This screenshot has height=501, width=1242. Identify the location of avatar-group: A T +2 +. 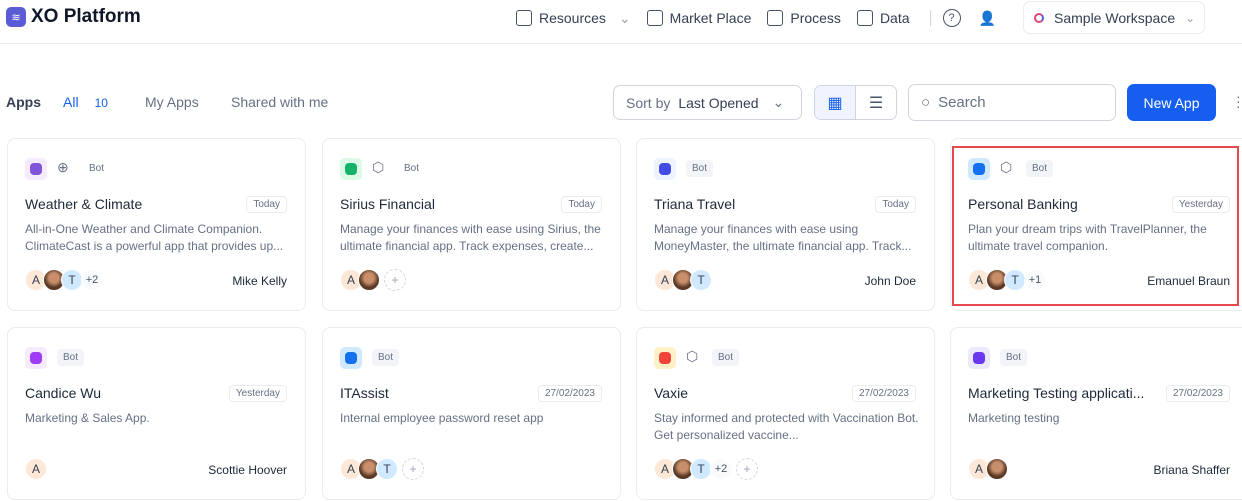
(706, 469).